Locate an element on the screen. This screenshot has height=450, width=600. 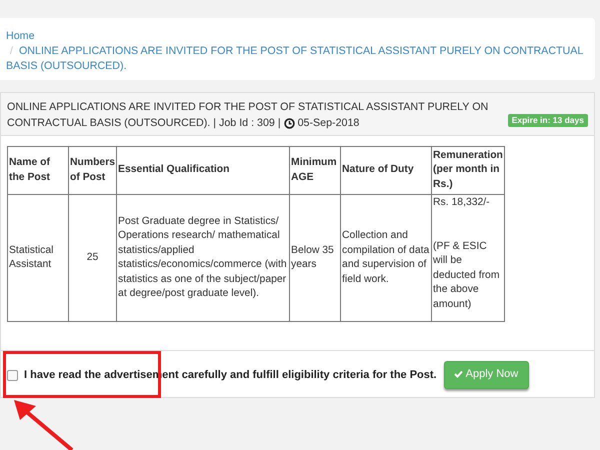
breadcrumb-link: / ONLINE APPLICATIONS ARE INVITED FOR THE POST OF STATISTICAL ASSISTANT PURELY ON CONTRACTUAL BASIS (OUTSOURCED). is located at coordinates (296, 59).